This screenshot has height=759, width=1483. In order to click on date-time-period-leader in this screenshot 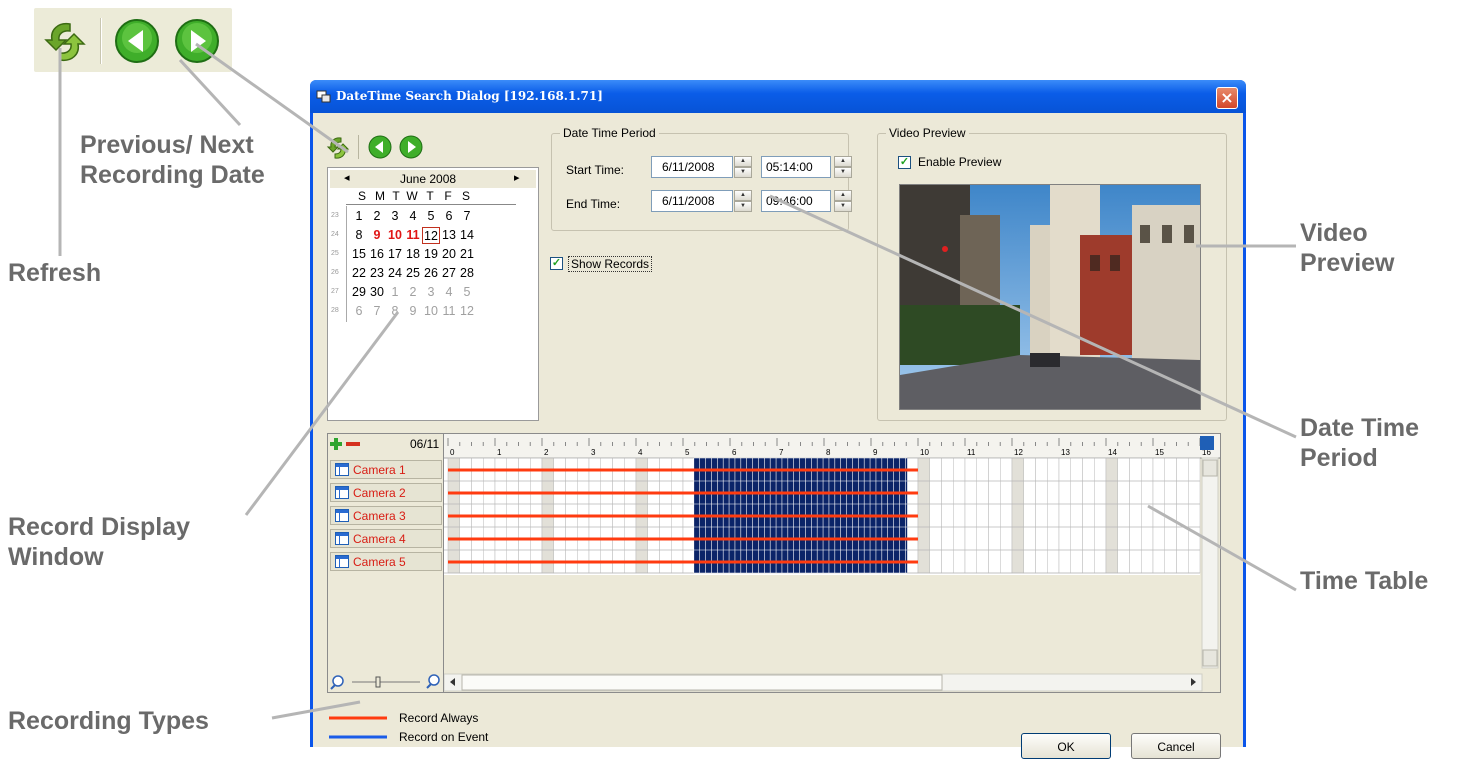, I will do `click(1033, 316)`.